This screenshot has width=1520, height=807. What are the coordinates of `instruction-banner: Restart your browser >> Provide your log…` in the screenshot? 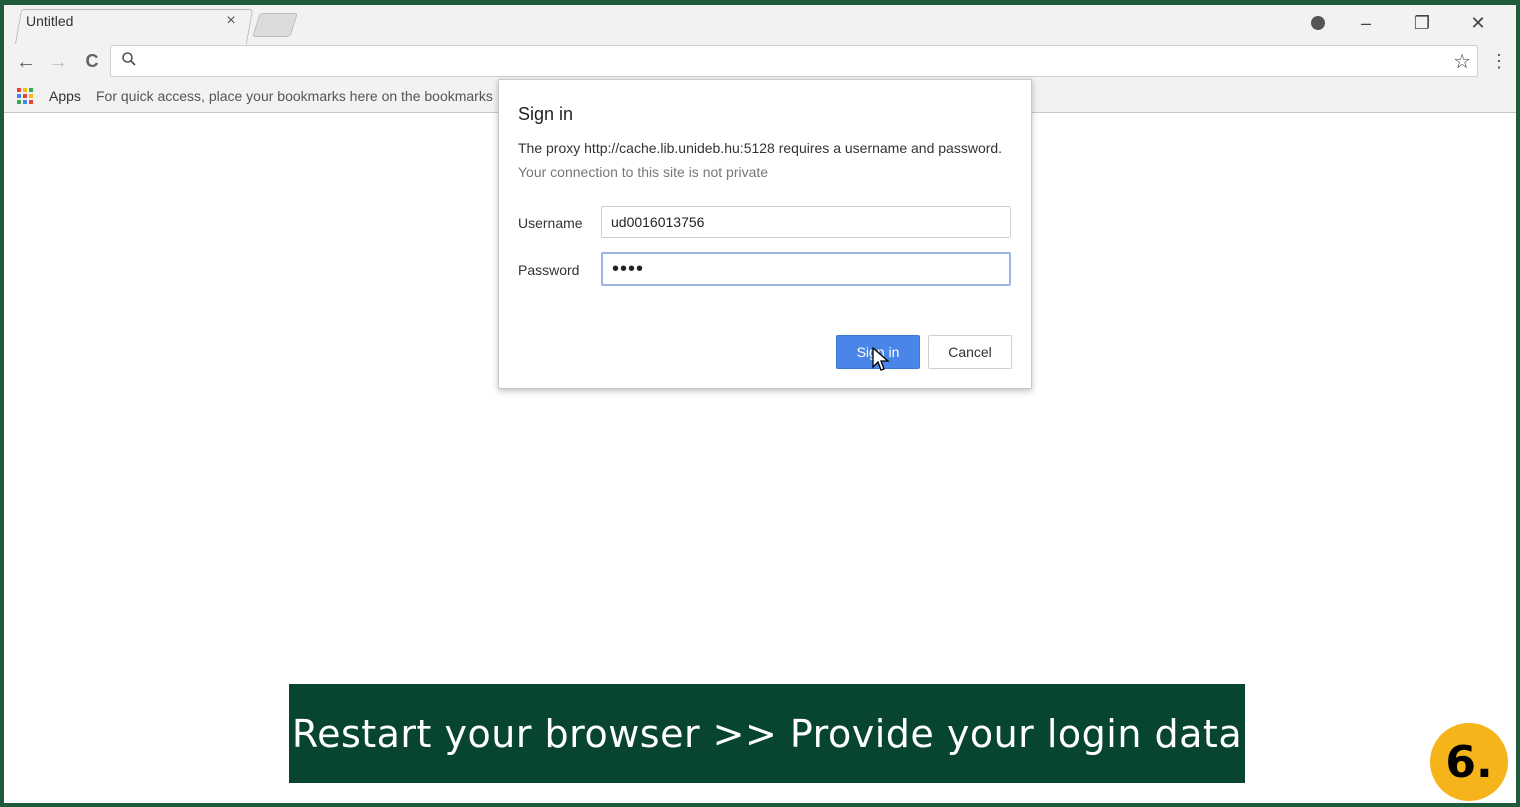 It's located at (767, 733).